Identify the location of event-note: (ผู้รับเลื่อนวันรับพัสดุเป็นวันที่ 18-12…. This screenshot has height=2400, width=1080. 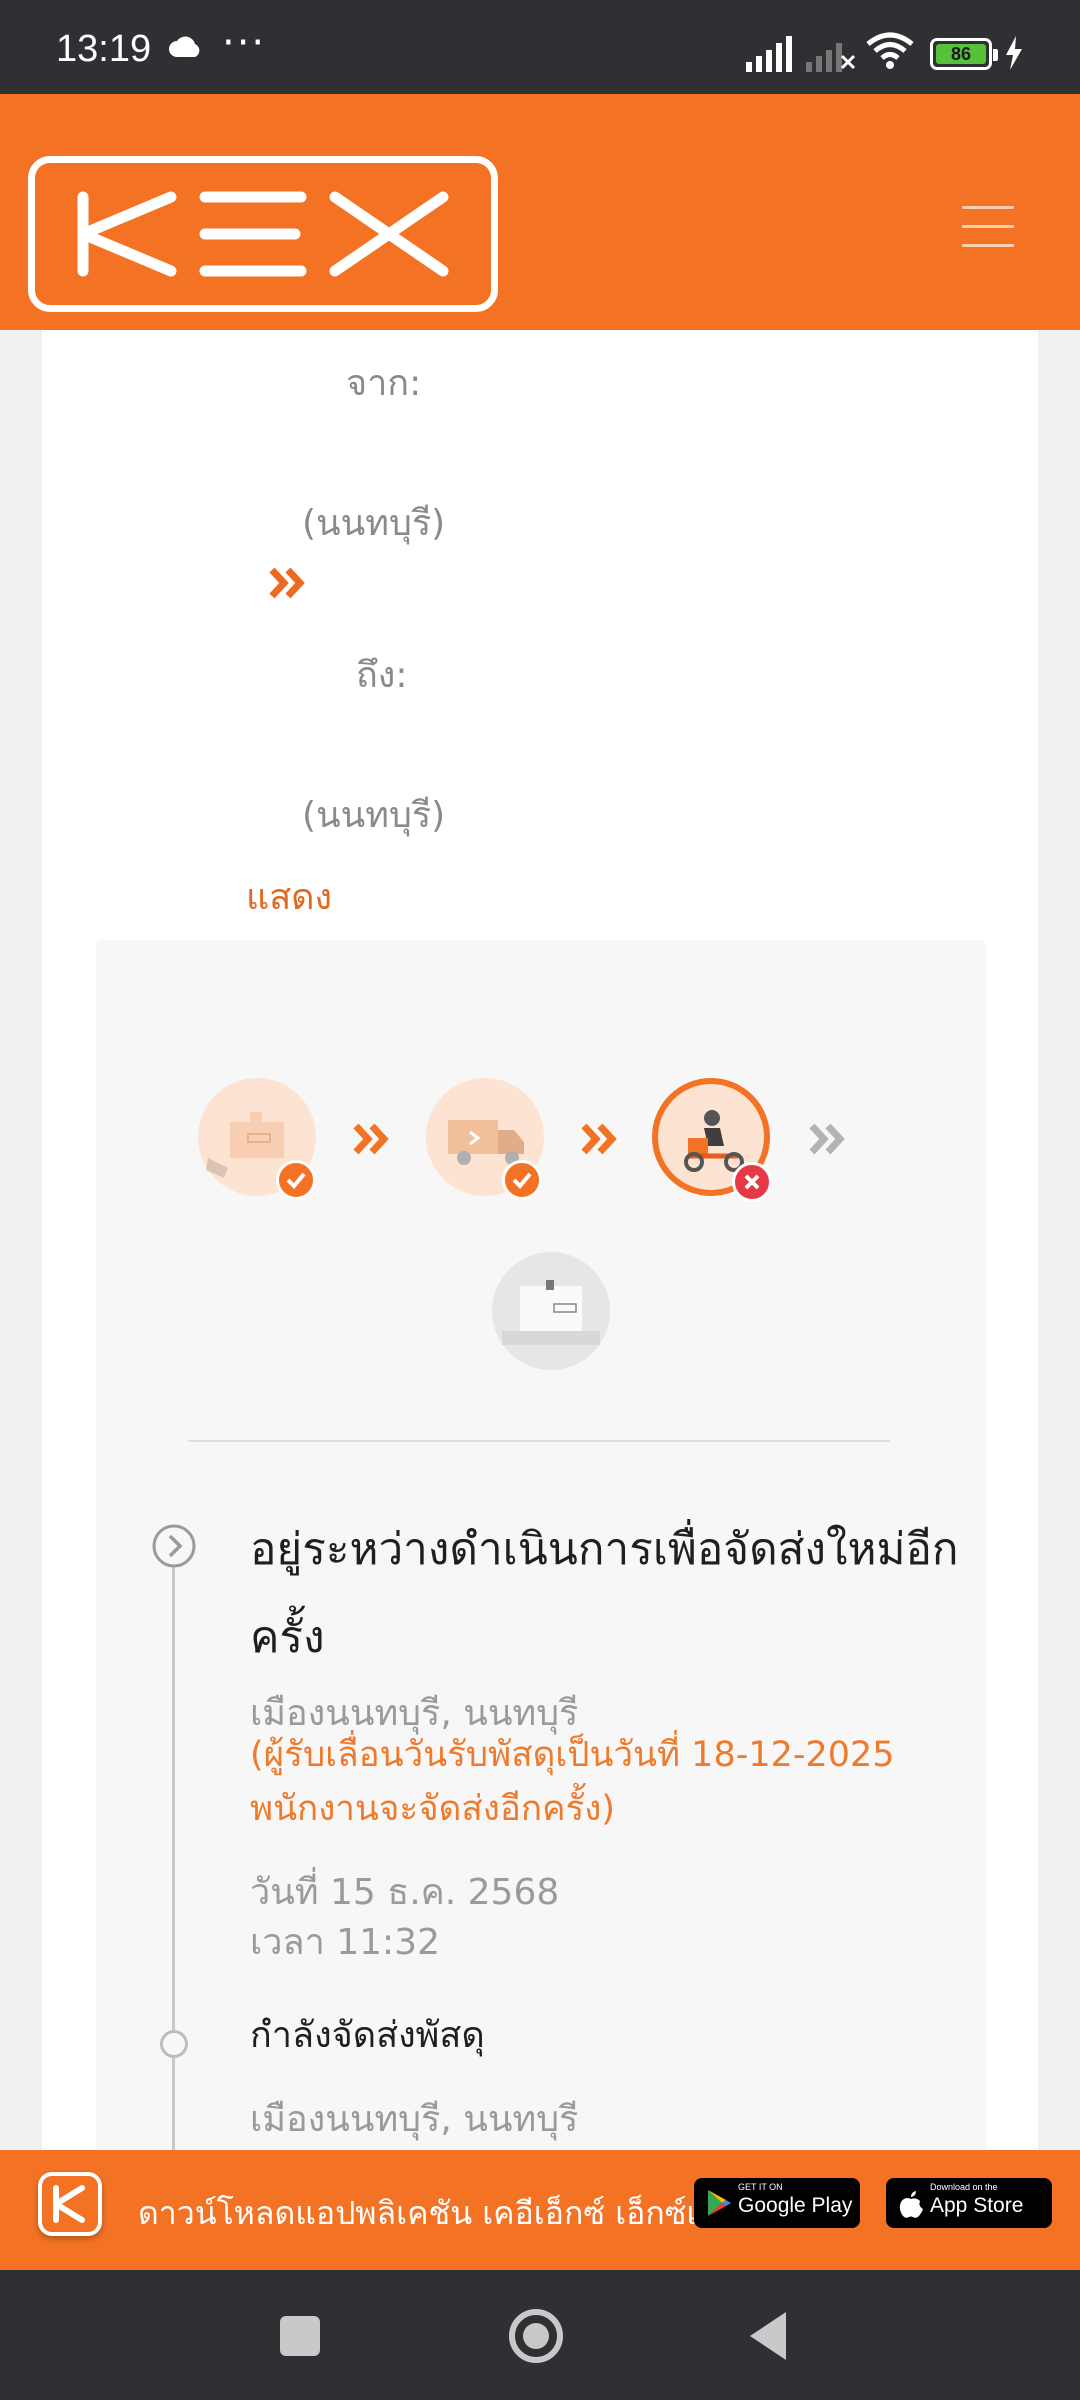
(572, 1755).